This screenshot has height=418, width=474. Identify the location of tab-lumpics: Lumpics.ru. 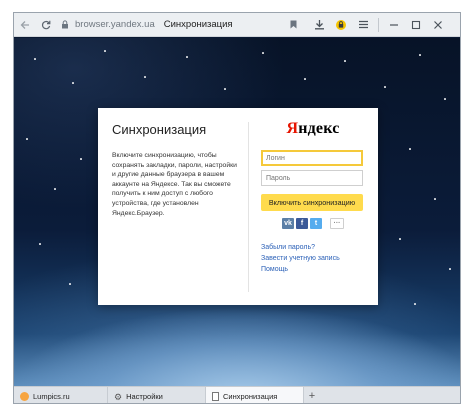
(61, 395).